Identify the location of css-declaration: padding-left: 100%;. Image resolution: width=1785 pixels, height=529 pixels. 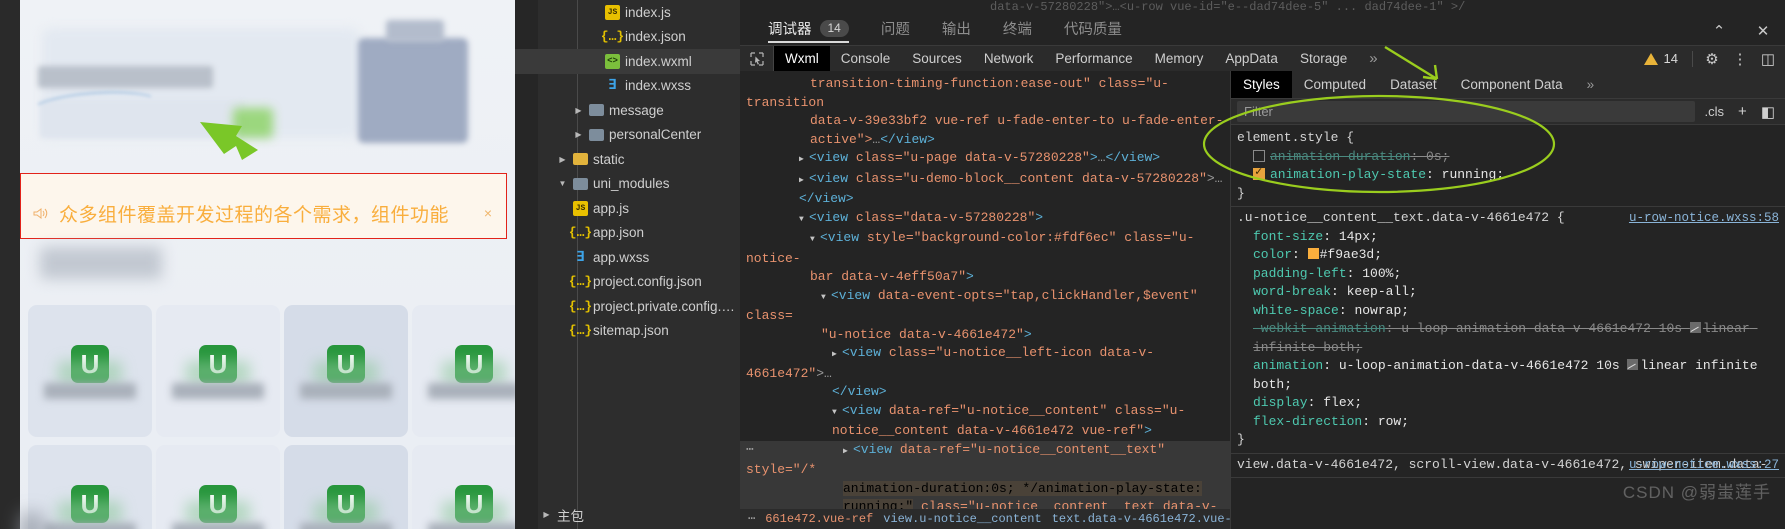
(1511, 274).